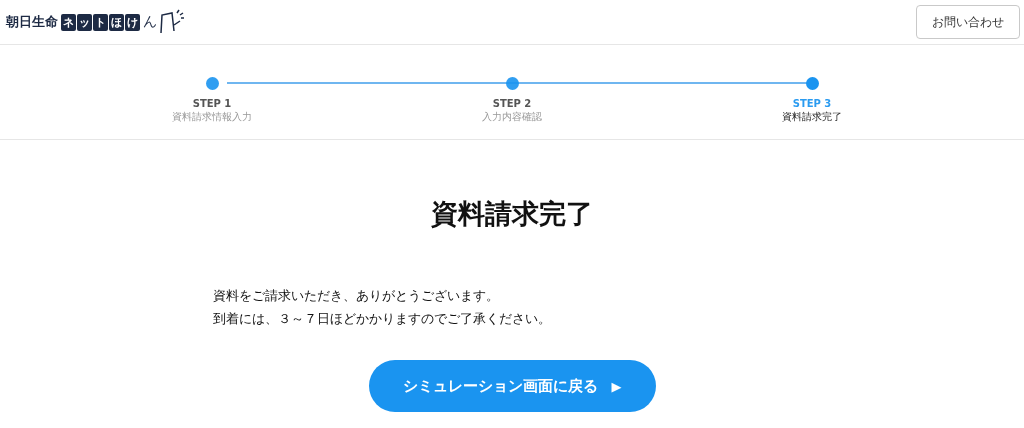  Describe the element at coordinates (512, 214) in the screenshot. I see `page-title: 資料請求完了` at that location.